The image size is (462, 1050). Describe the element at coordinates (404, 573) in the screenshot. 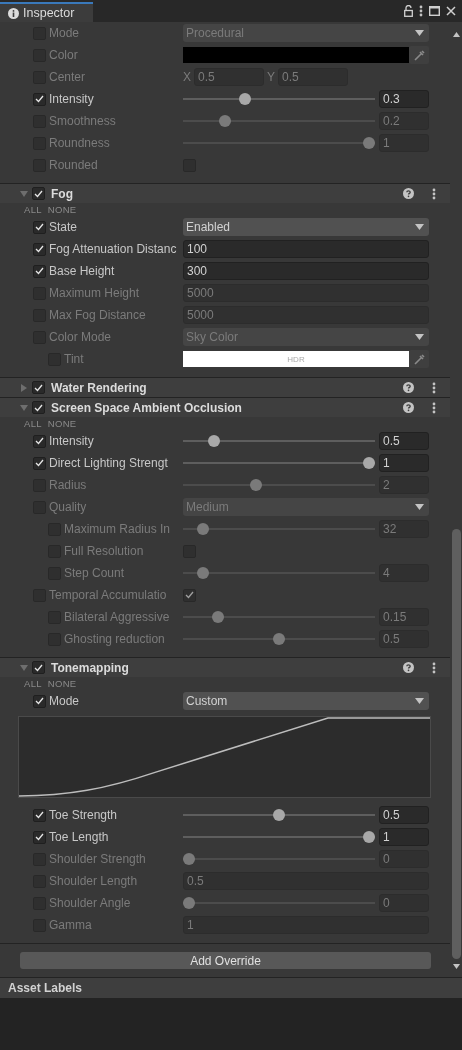

I see `number-field: 4` at that location.